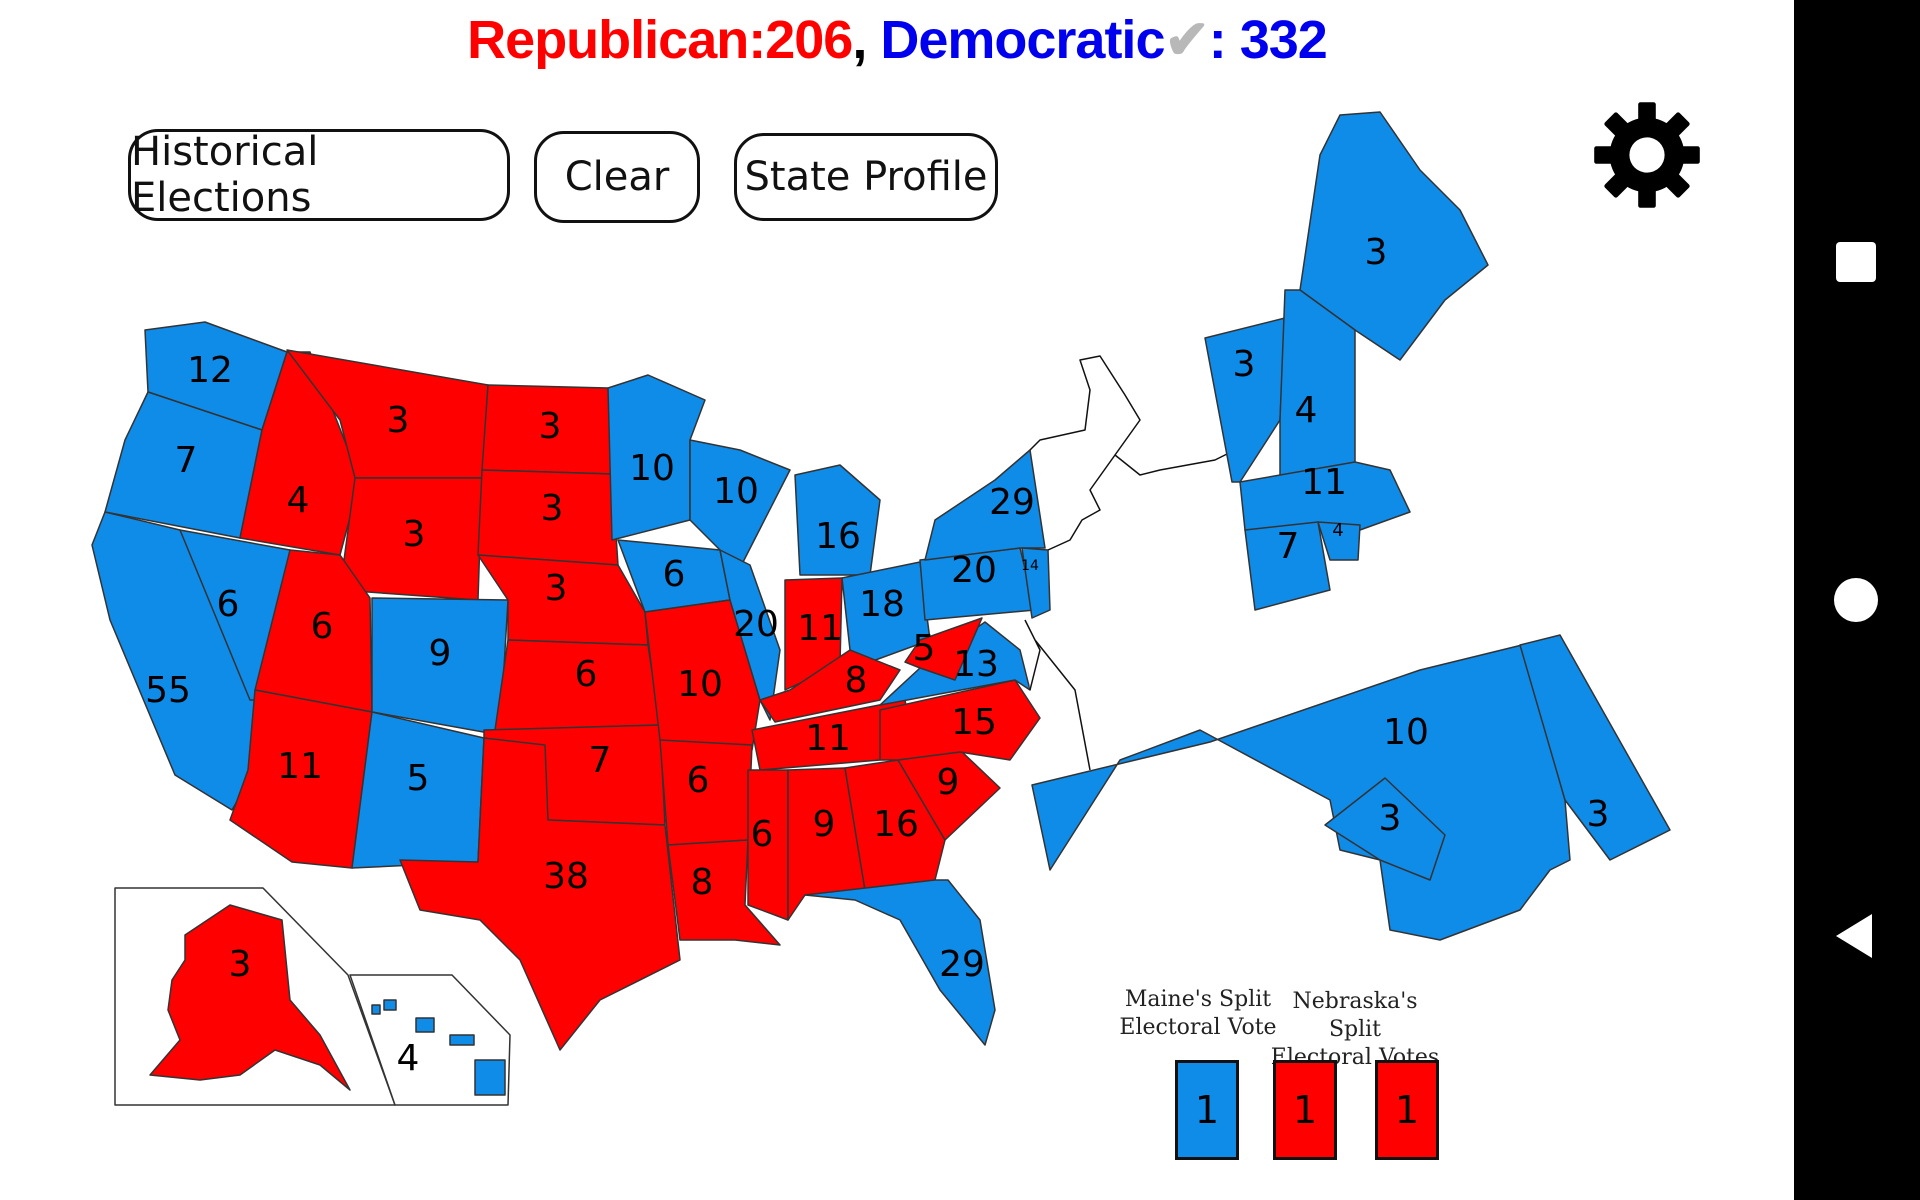  Describe the element at coordinates (322, 626) in the screenshot. I see `state-label-UT: 6` at that location.